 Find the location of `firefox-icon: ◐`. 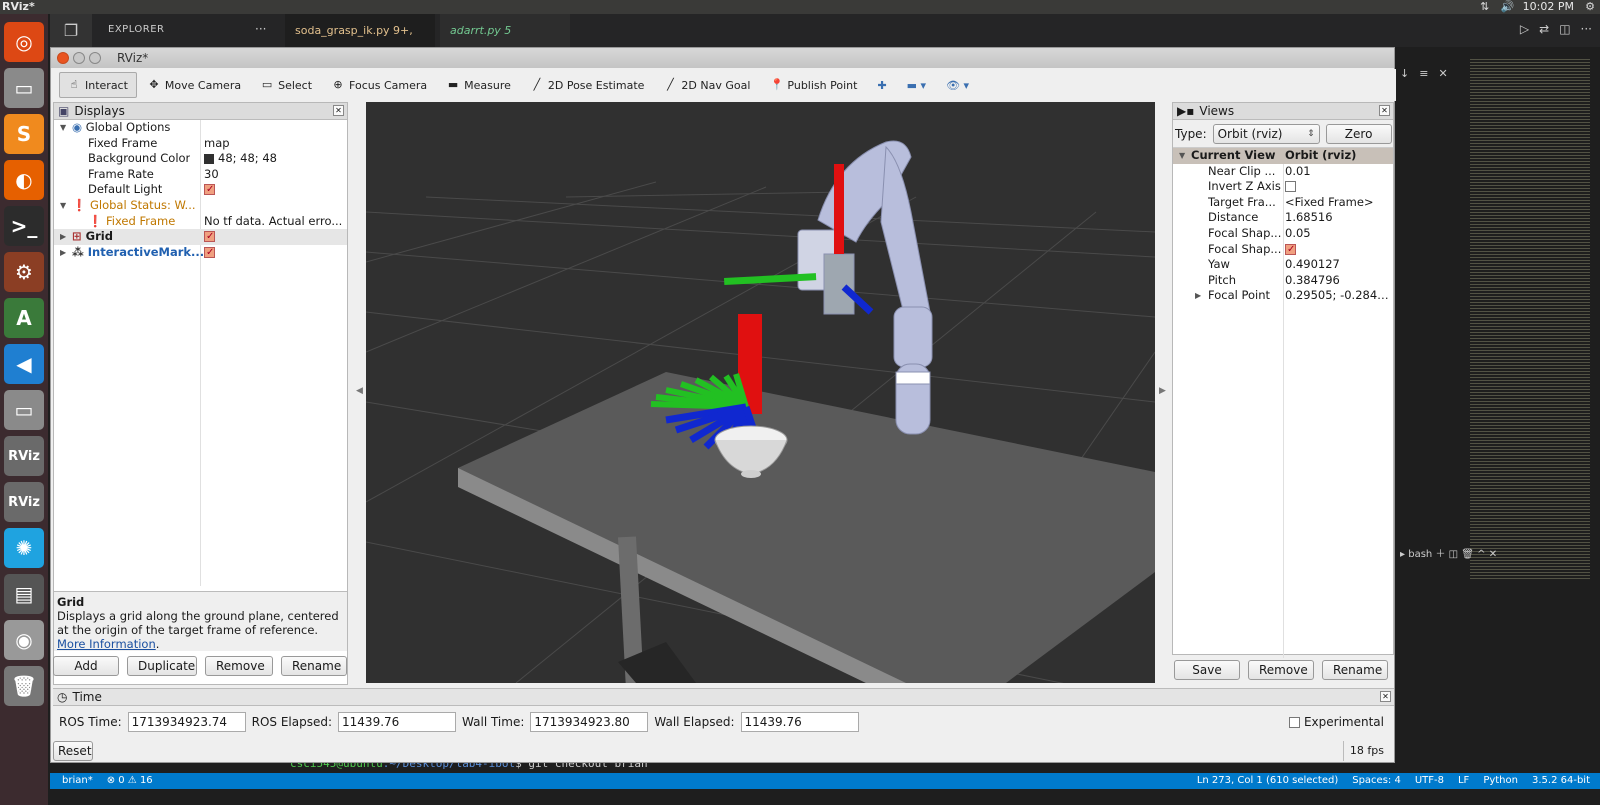

firefox-icon: ◐ is located at coordinates (24, 180).